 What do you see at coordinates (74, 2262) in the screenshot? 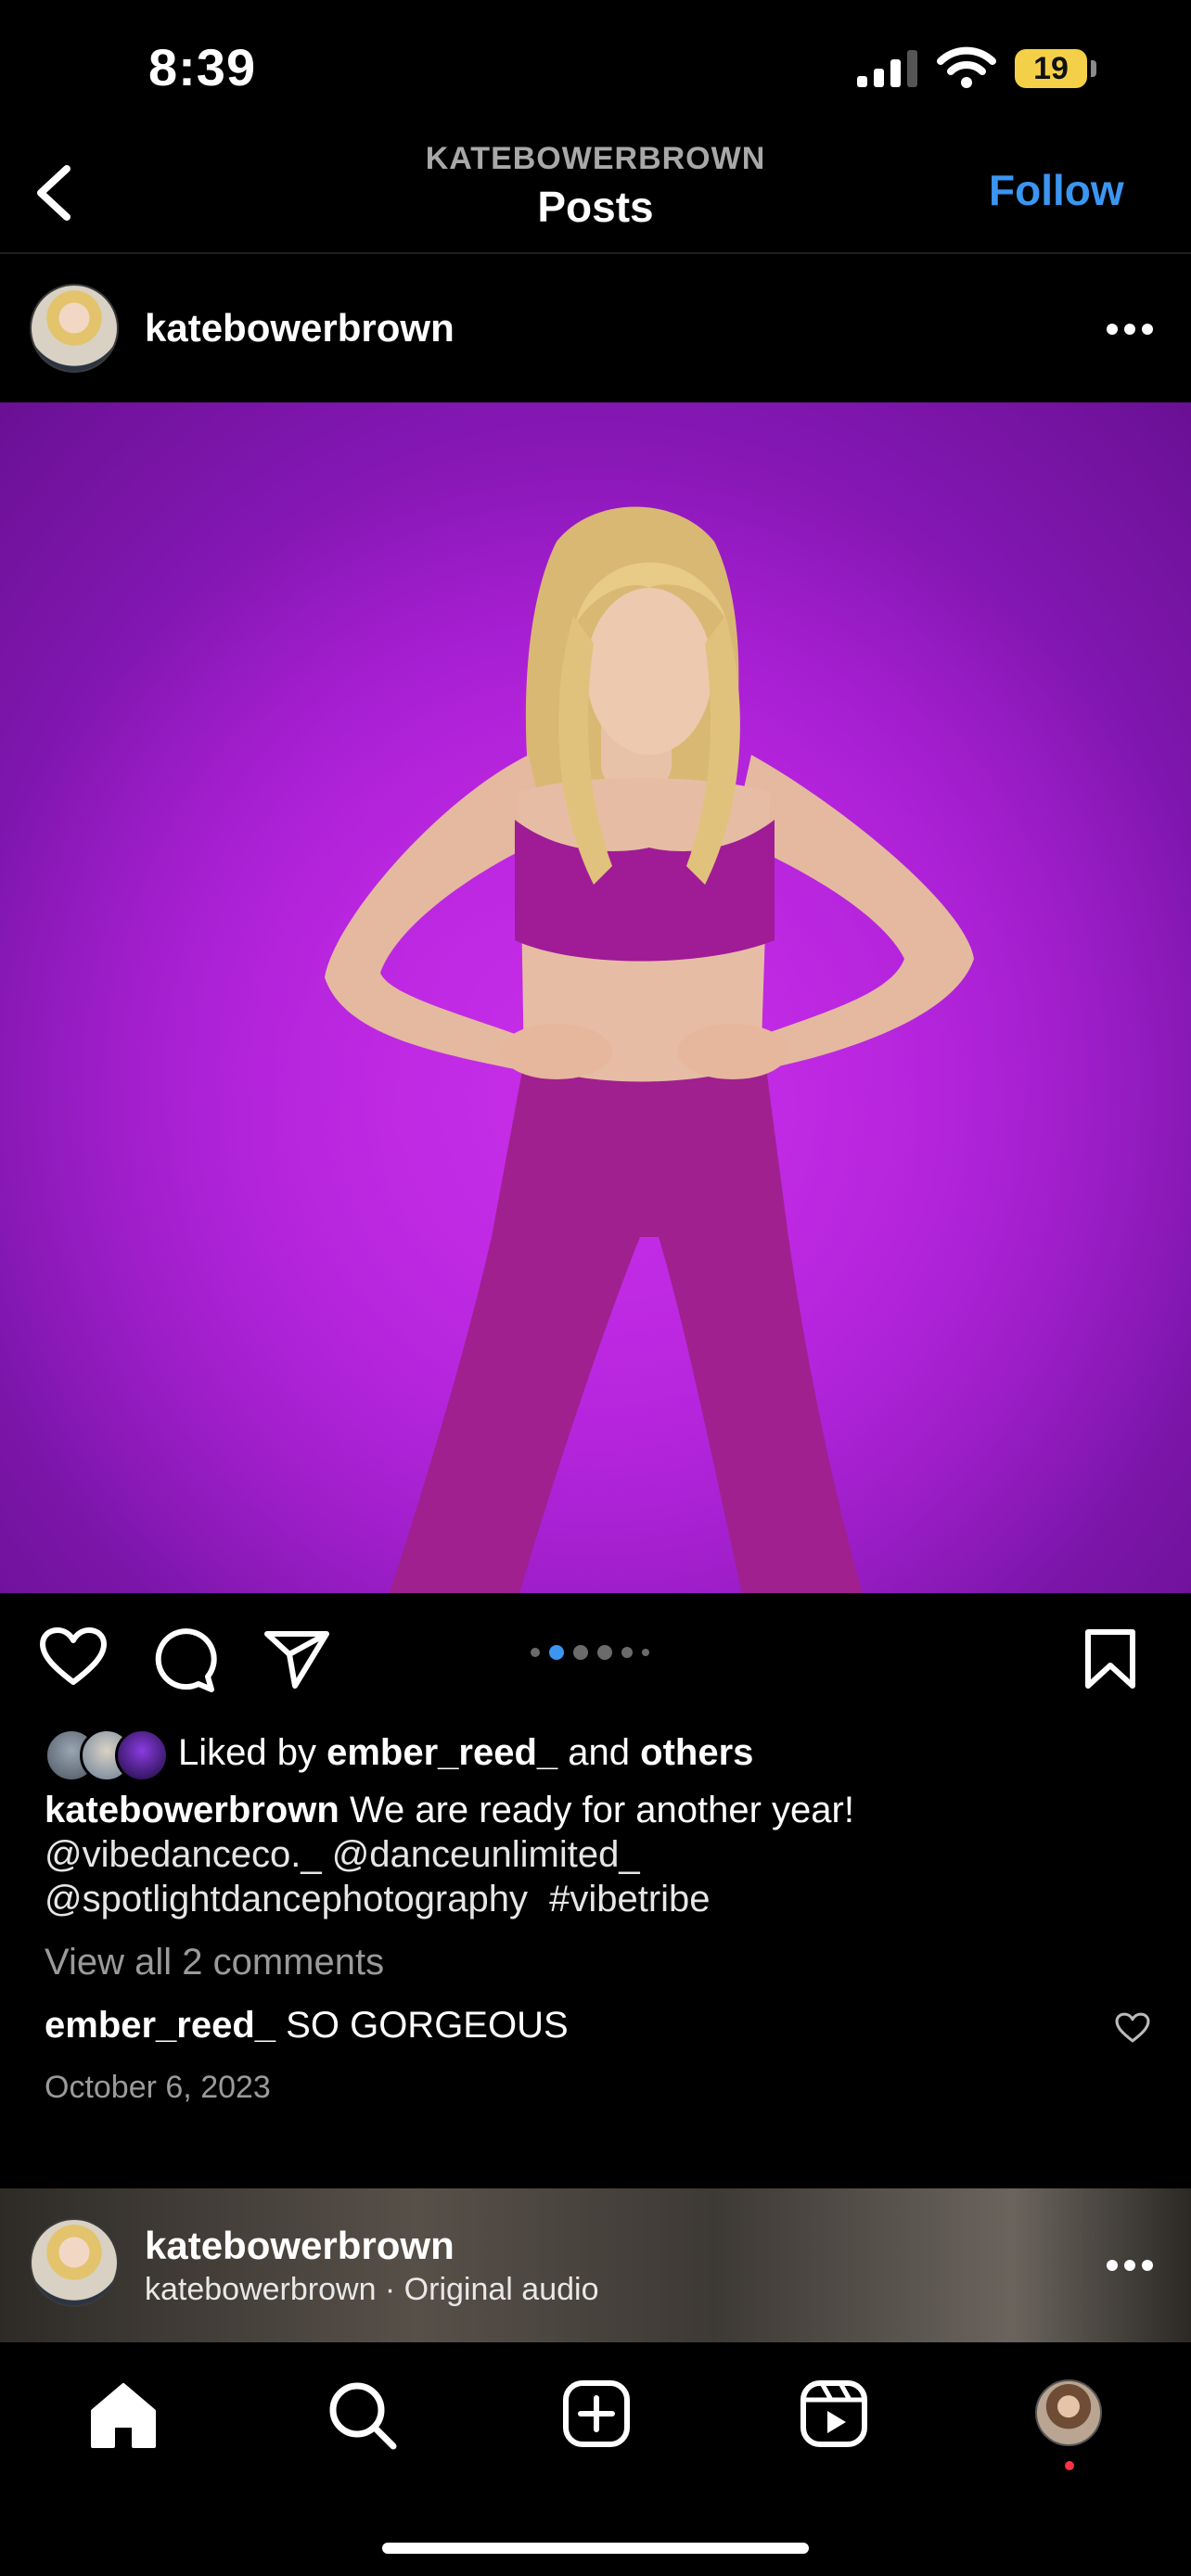
I see `next-post-author-avatar` at bounding box center [74, 2262].